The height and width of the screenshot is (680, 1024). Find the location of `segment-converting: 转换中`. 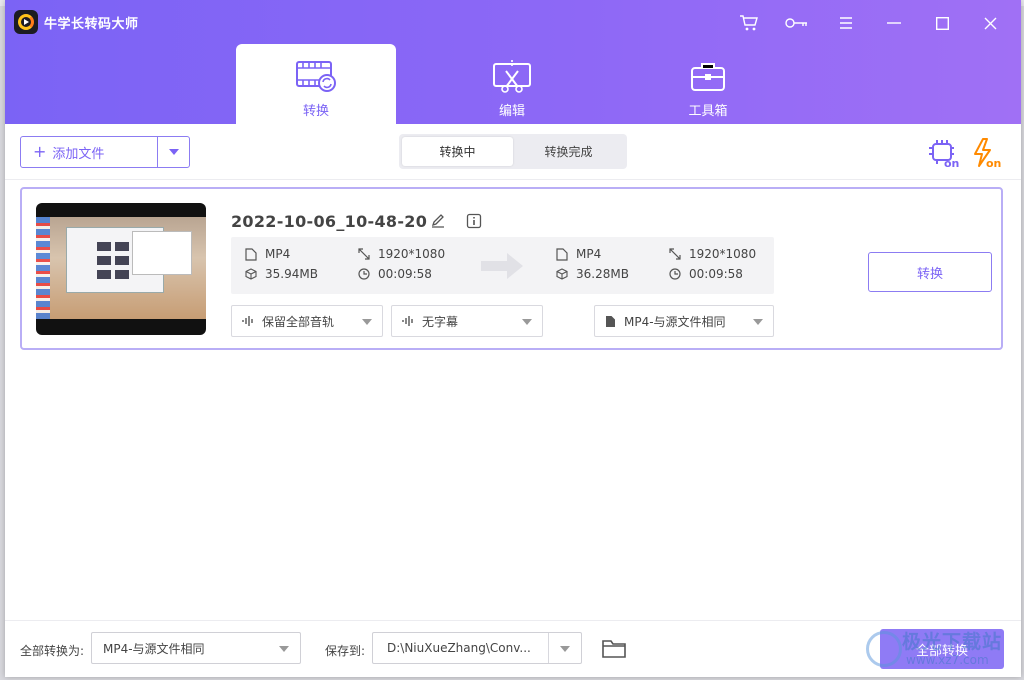

segment-converting: 转换中 is located at coordinates (457, 151).